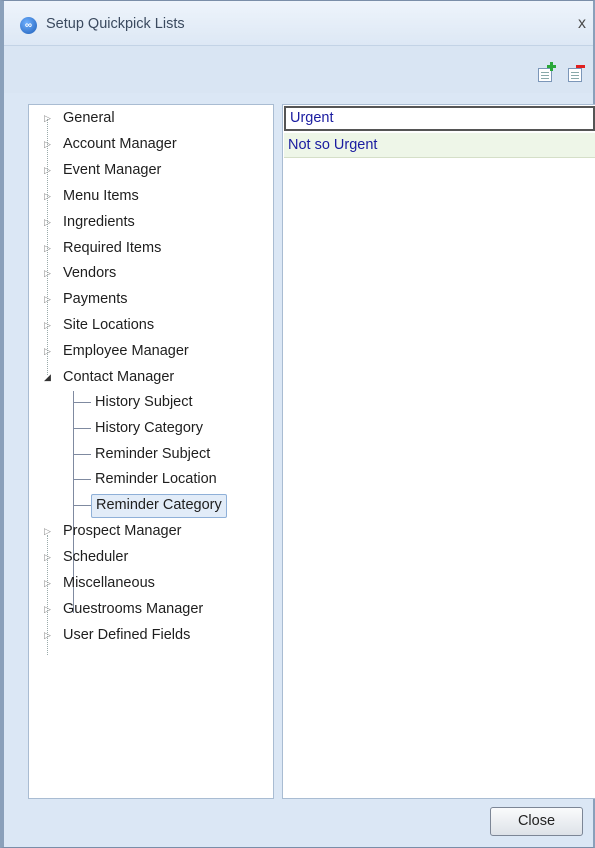 This screenshot has height=848, width=595. I want to click on tree-child-reminder-location: Reminder Location, so click(156, 479).